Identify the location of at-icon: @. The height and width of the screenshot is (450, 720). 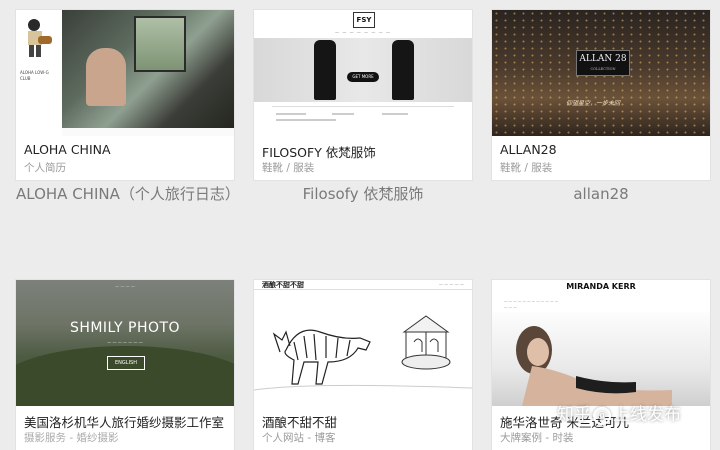
(602, 416).